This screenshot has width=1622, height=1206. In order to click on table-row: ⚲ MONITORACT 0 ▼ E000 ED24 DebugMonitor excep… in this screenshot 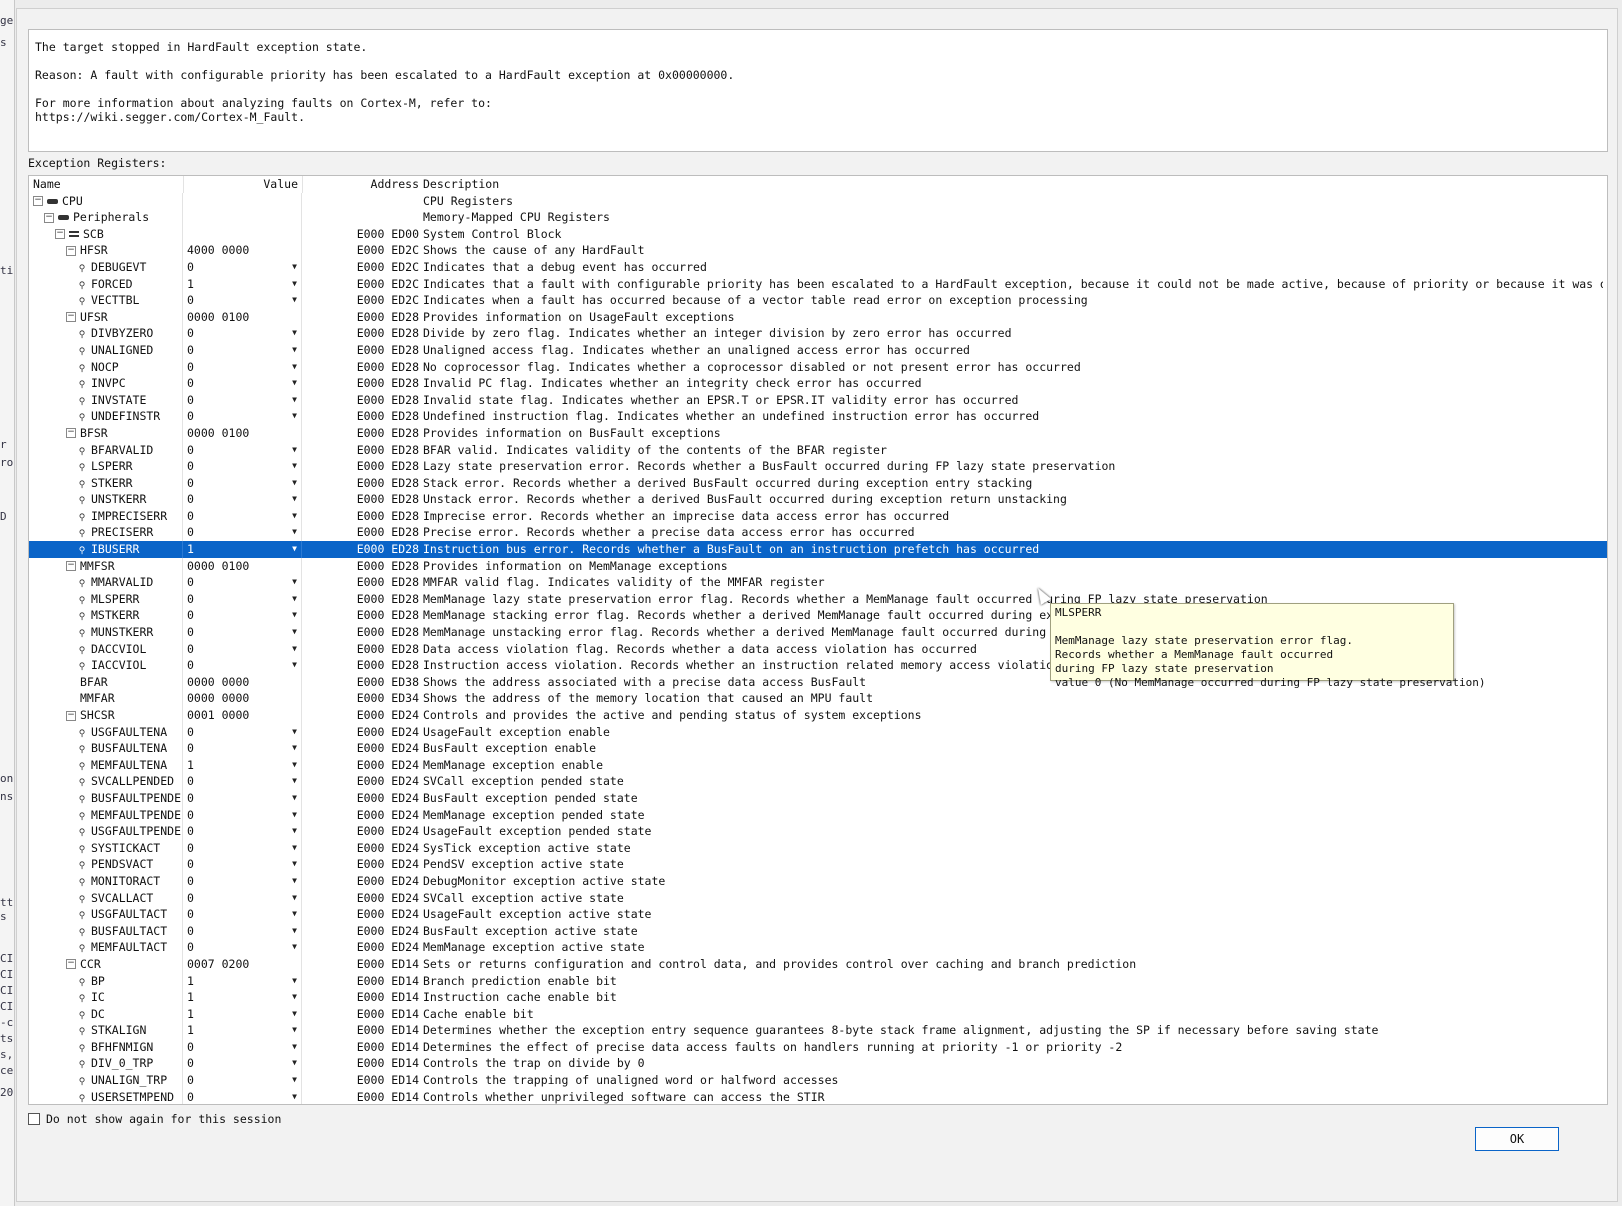, I will do `click(818, 881)`.